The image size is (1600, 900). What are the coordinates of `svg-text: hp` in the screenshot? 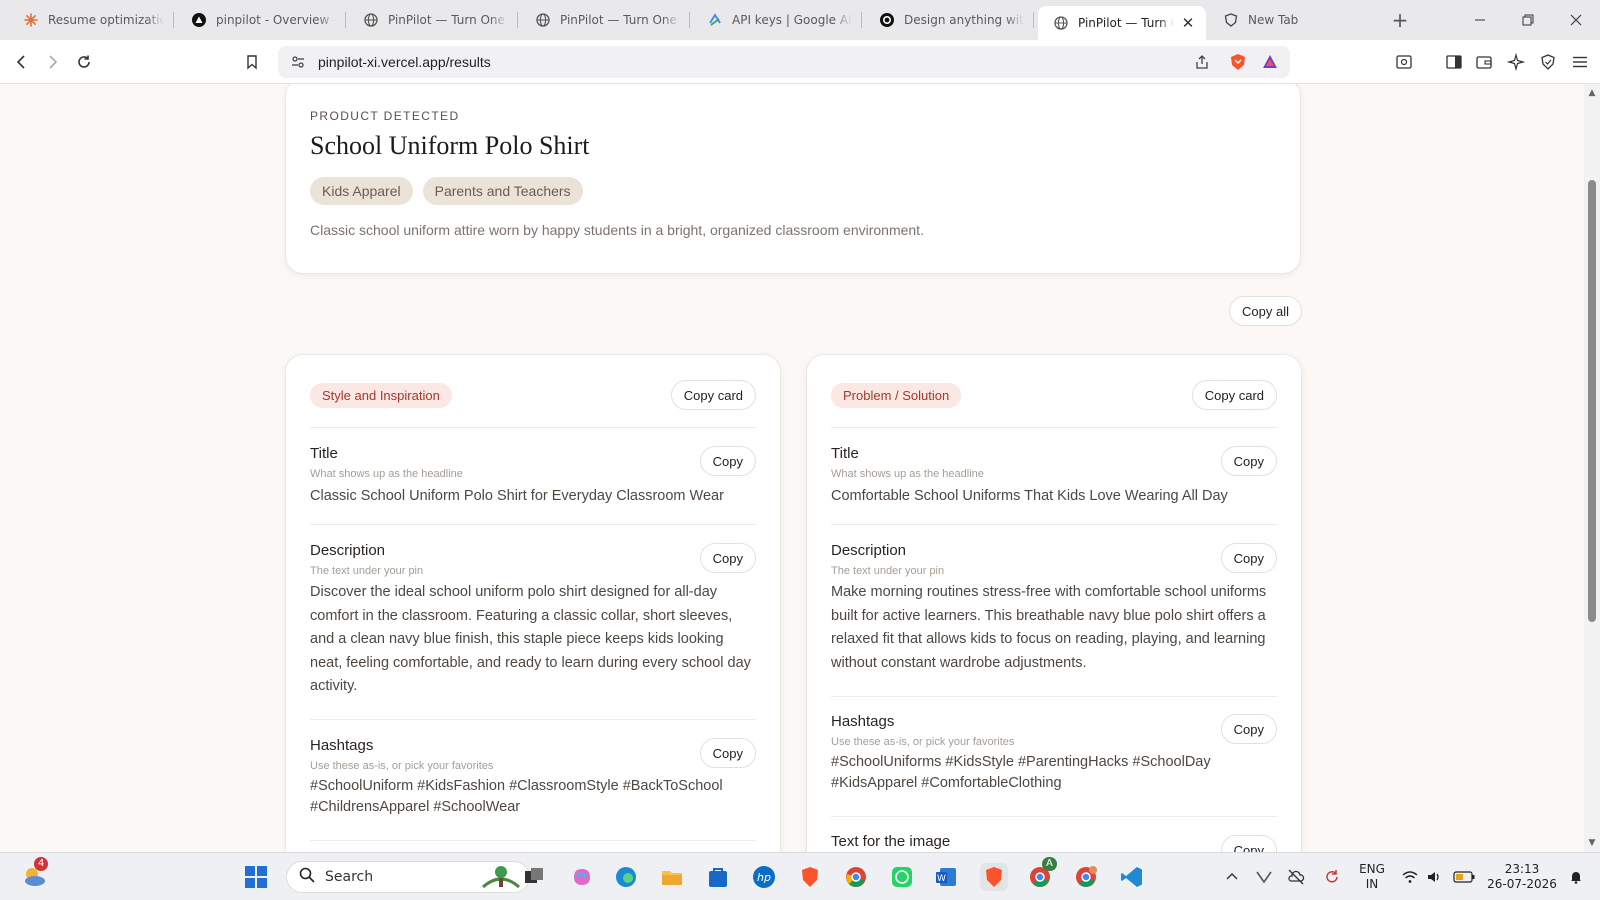 It's located at (764, 877).